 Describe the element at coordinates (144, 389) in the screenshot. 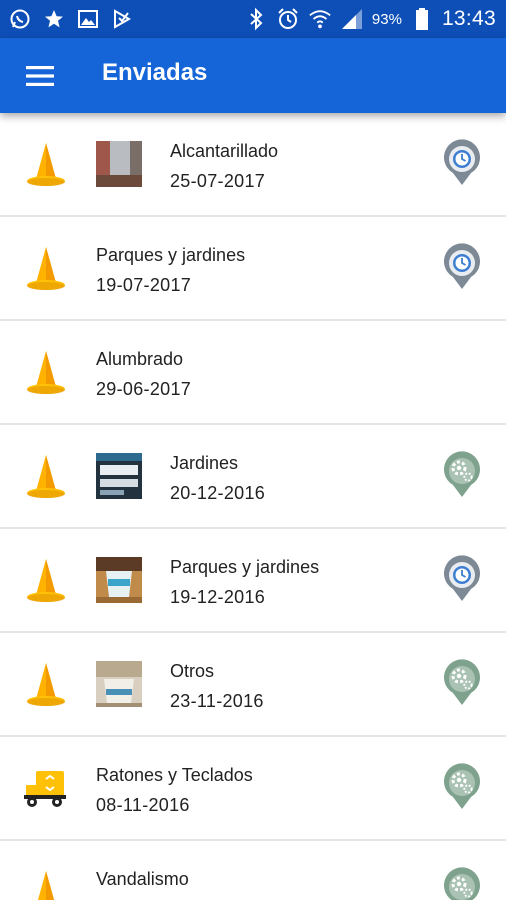

I see `item-date: 29-06-2017` at that location.